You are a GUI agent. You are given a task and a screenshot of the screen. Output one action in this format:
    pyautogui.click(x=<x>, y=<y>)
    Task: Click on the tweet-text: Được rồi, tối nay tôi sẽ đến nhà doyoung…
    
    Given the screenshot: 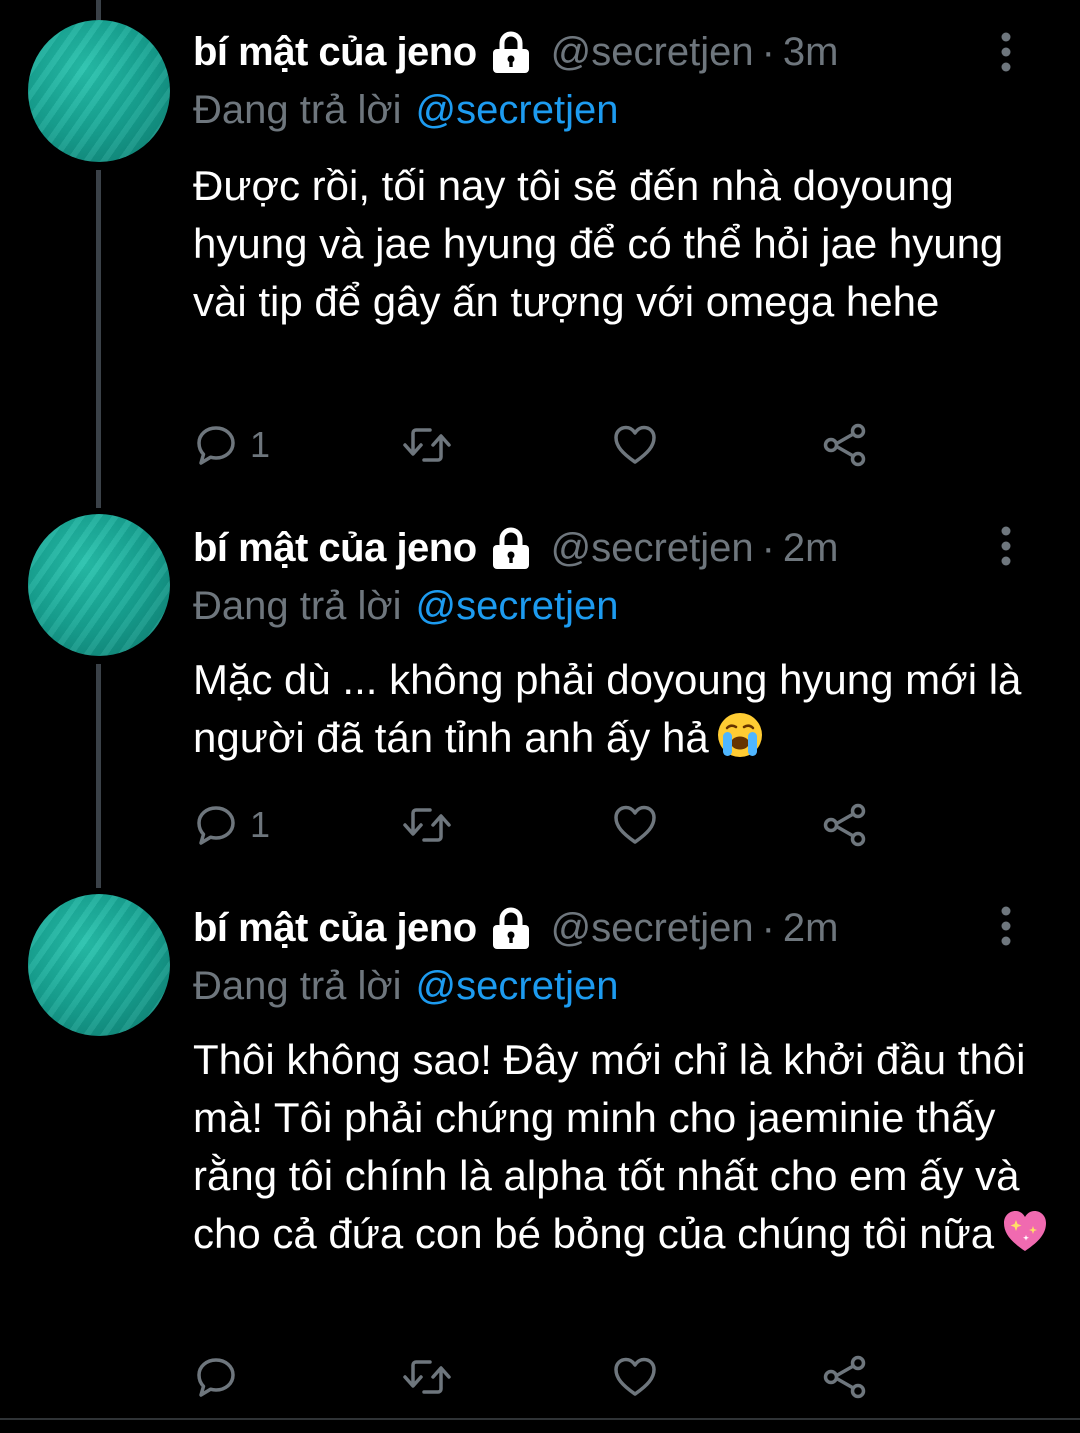 What is the action you would take?
    pyautogui.click(x=598, y=243)
    